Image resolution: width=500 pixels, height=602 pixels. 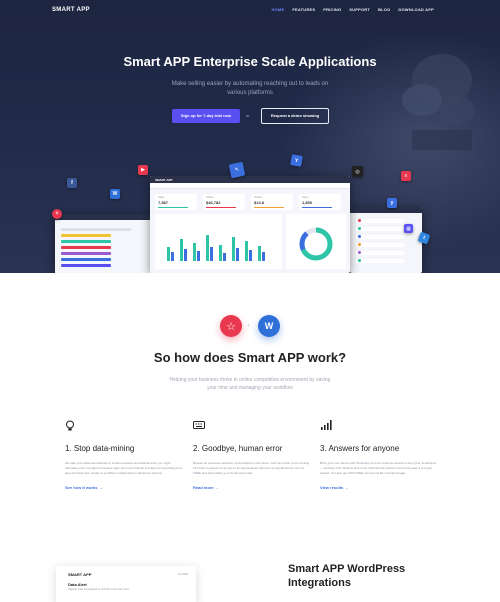 What do you see at coordinates (278, 9) in the screenshot?
I see `nav-item-home: HOME` at bounding box center [278, 9].